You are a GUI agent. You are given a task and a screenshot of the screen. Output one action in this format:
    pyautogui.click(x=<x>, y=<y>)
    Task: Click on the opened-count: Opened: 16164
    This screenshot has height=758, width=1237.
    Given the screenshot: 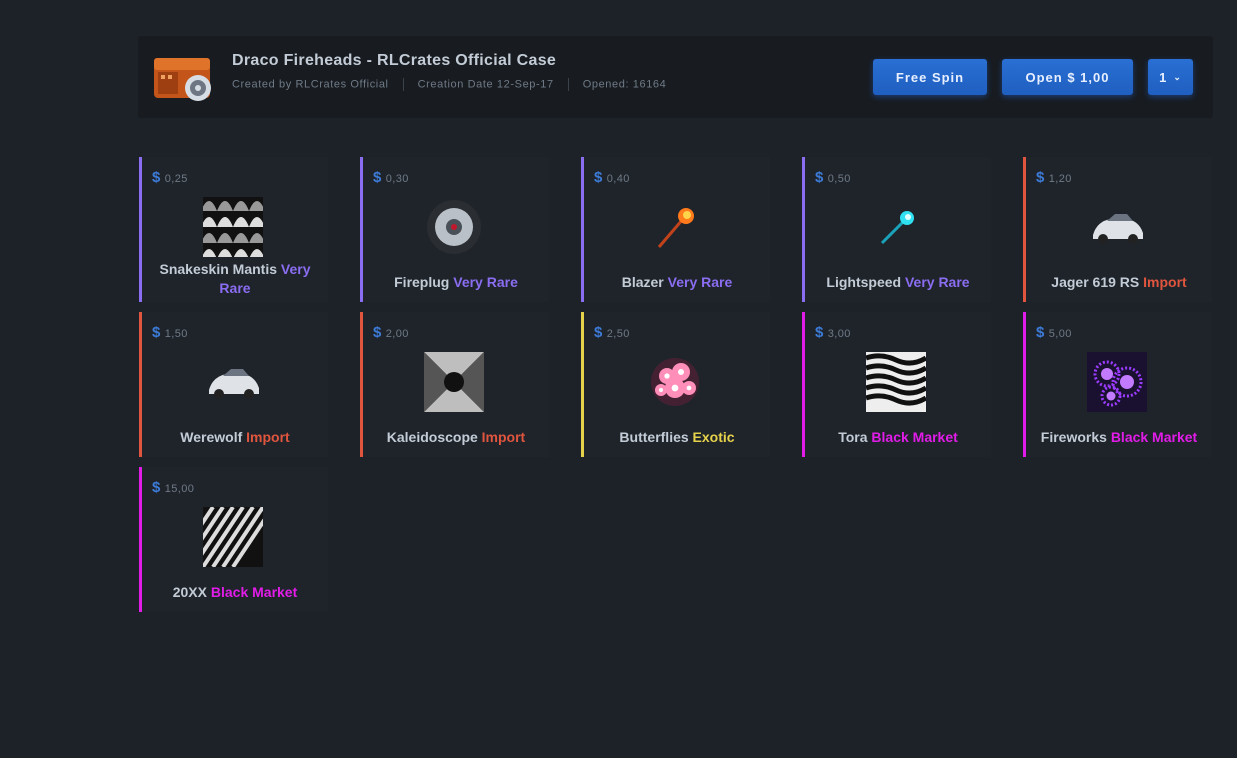 What is the action you would take?
    pyautogui.click(x=624, y=84)
    